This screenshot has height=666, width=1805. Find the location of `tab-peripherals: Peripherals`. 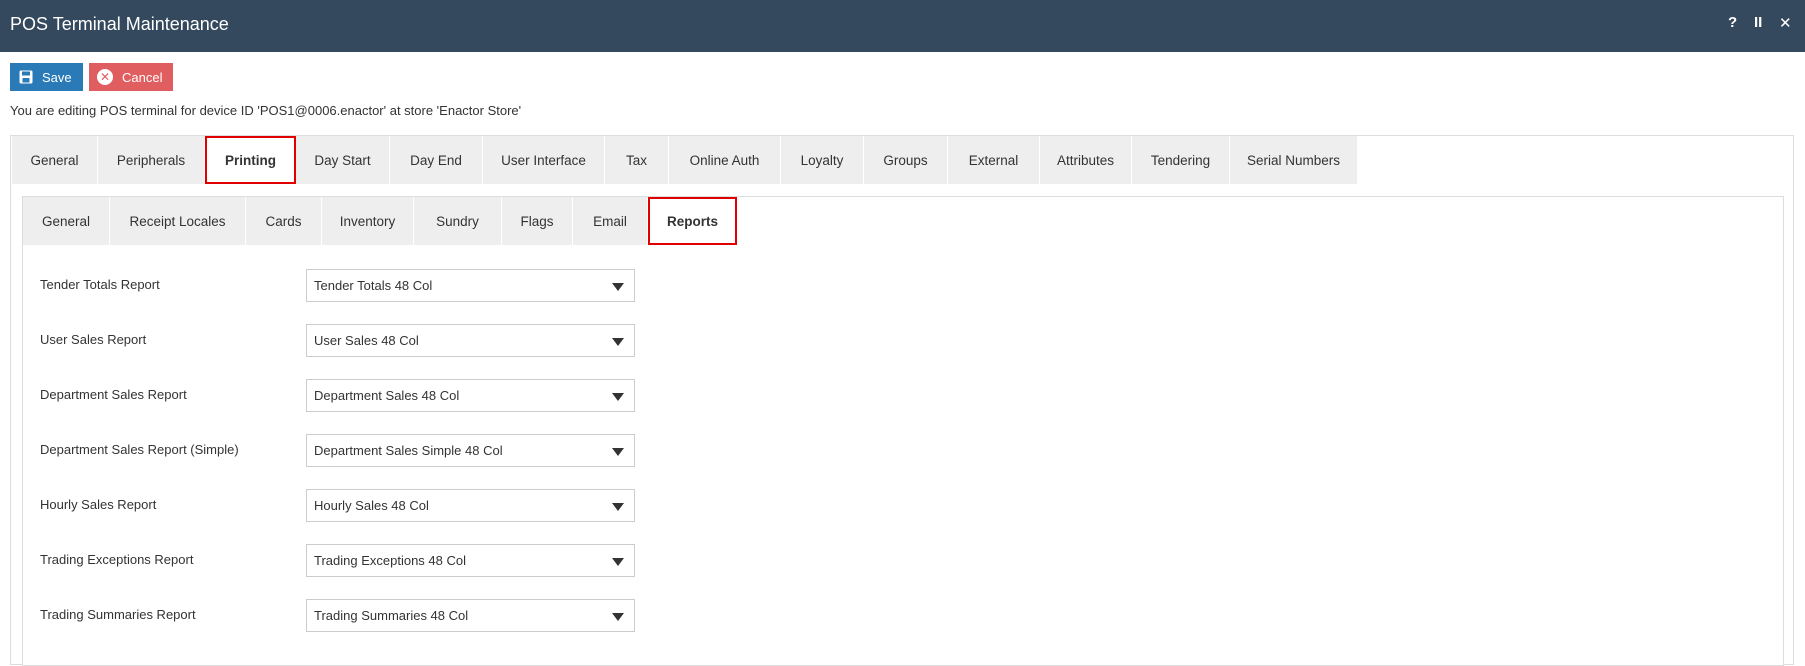

tab-peripherals: Peripherals is located at coordinates (151, 160).